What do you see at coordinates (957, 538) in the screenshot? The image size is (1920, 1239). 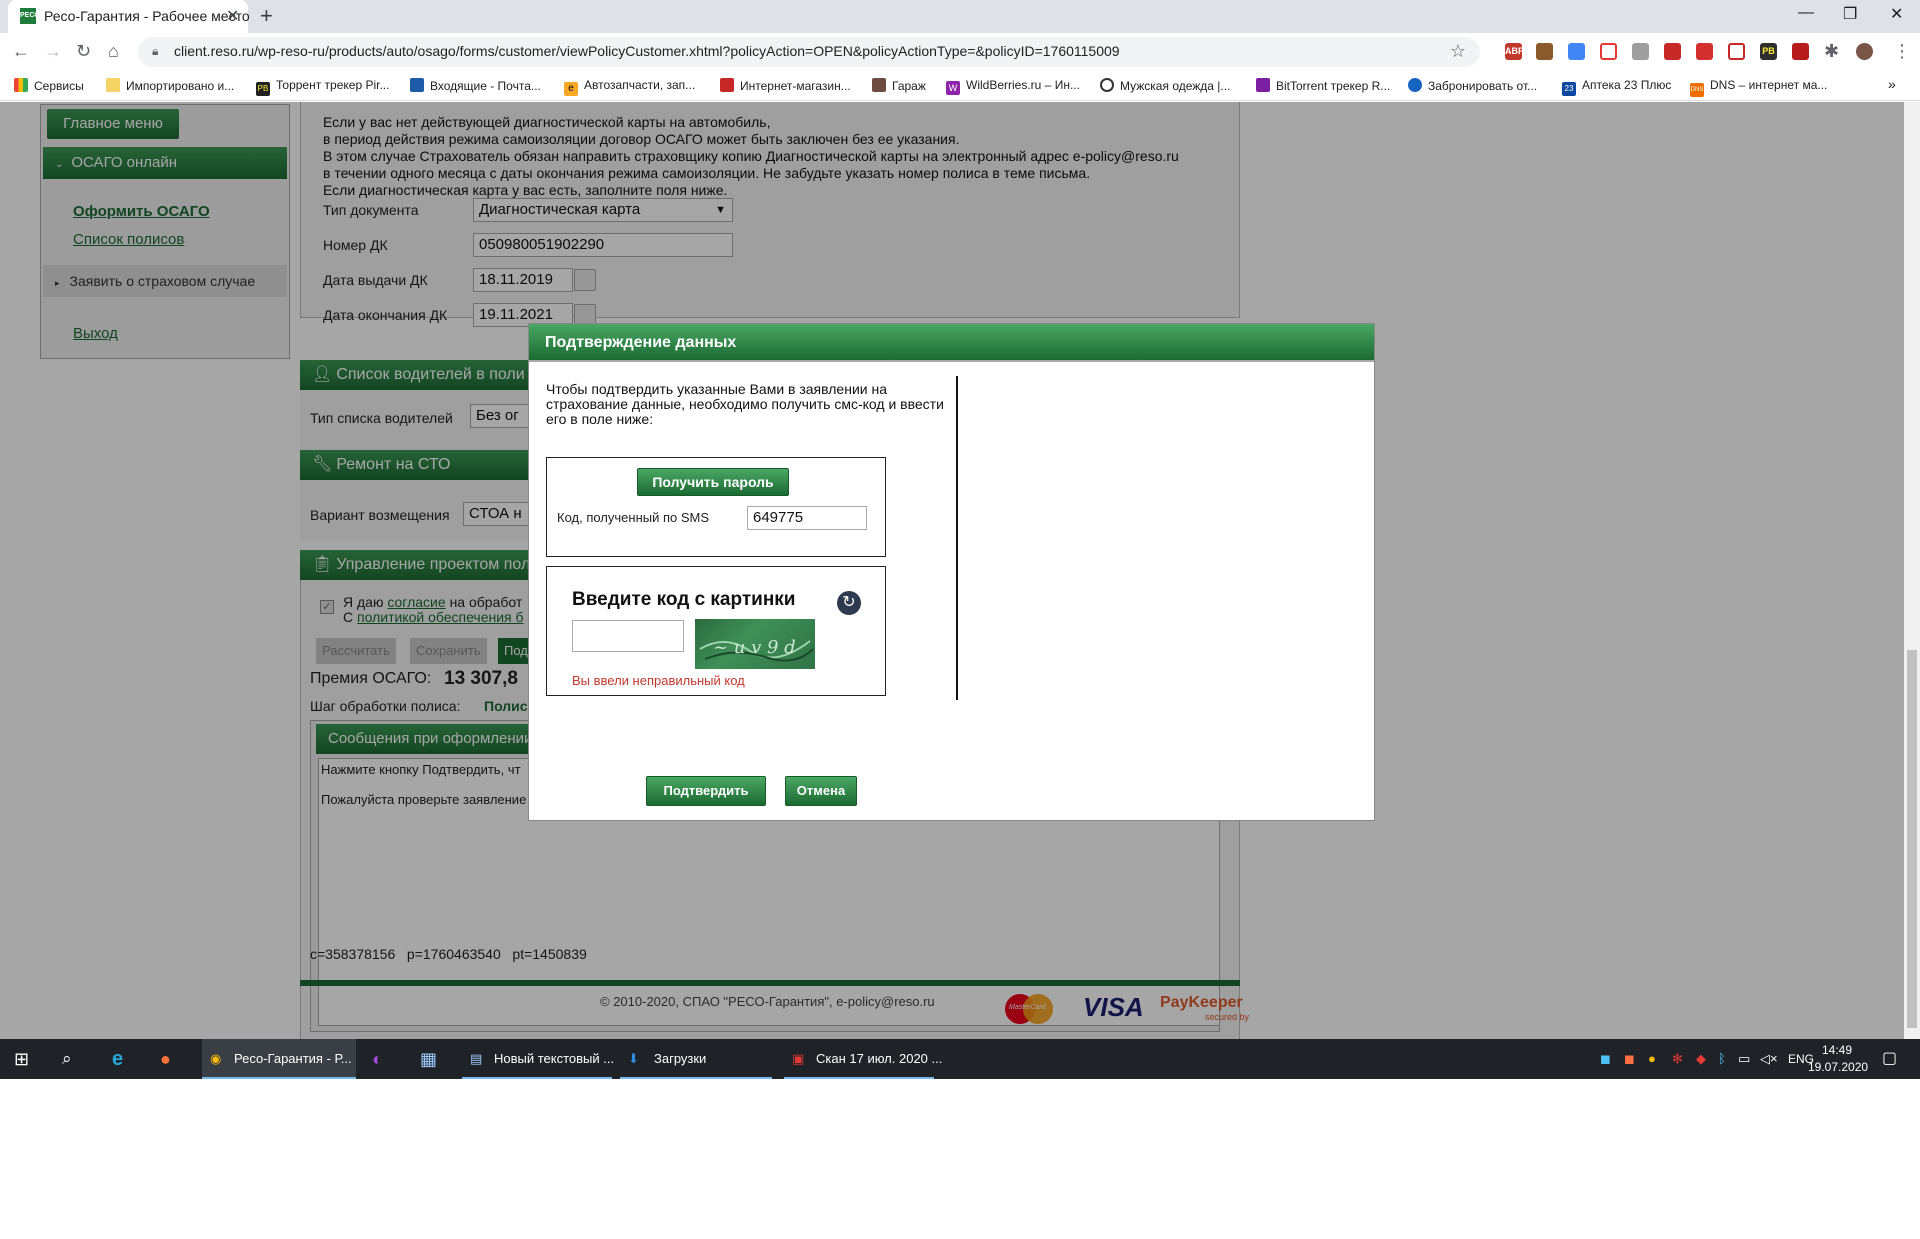 I see `modal-divider` at bounding box center [957, 538].